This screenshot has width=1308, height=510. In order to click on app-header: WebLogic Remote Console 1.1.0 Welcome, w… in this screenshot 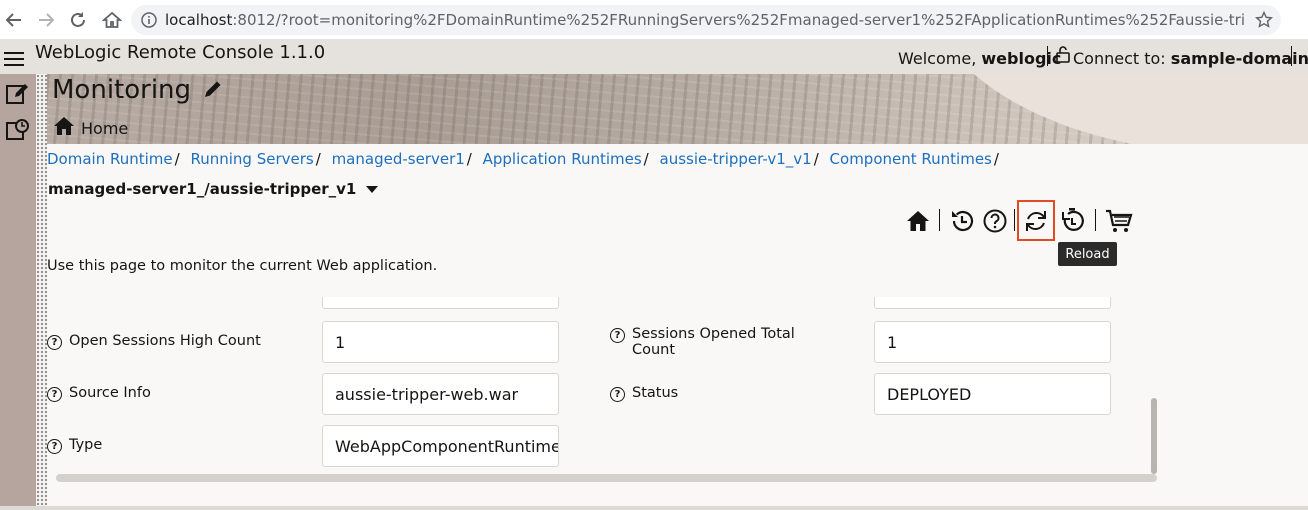, I will do `click(654, 57)`.